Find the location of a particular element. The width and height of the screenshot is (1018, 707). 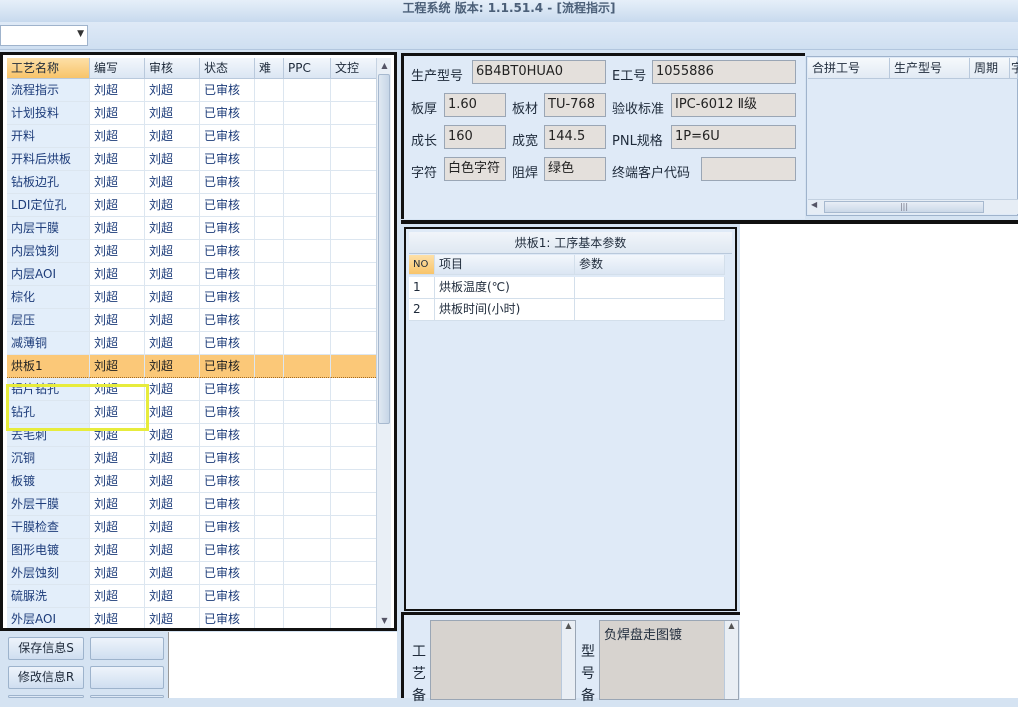

col-header-status: 状态 is located at coordinates (227, 68).